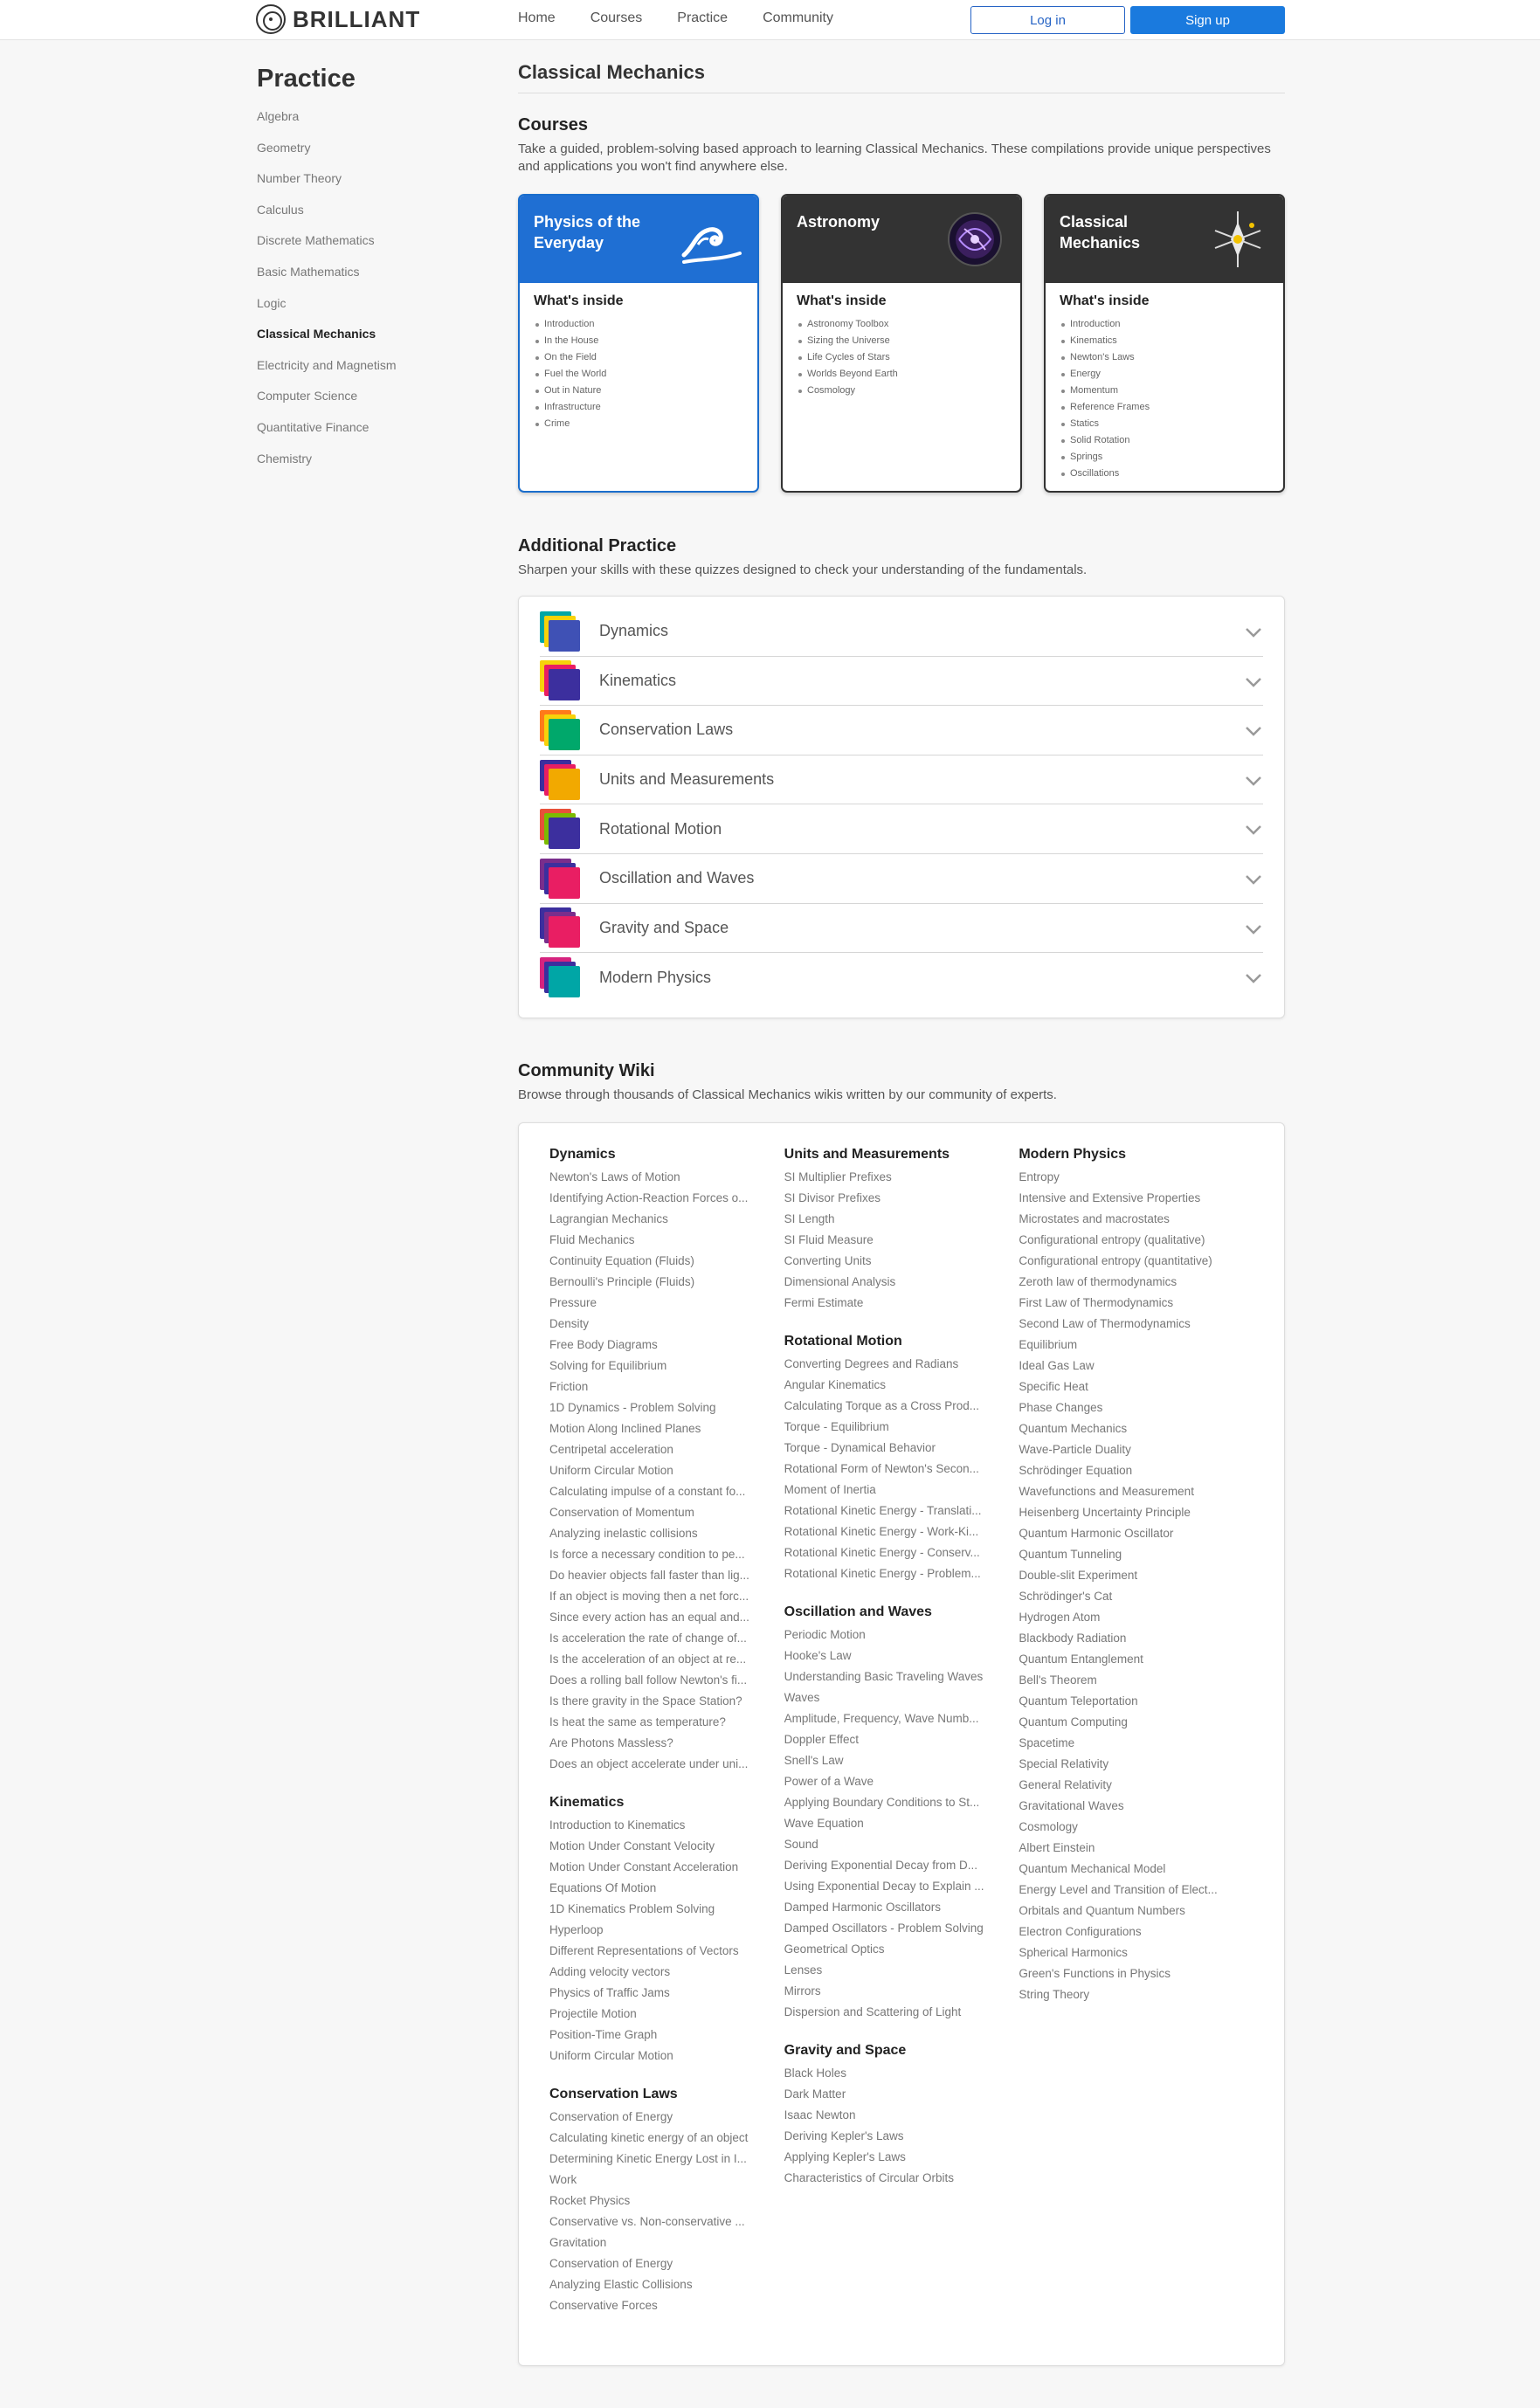 This screenshot has width=1540, height=2408. What do you see at coordinates (658, 2201) in the screenshot?
I see `wiki-link: Rocket Physics` at bounding box center [658, 2201].